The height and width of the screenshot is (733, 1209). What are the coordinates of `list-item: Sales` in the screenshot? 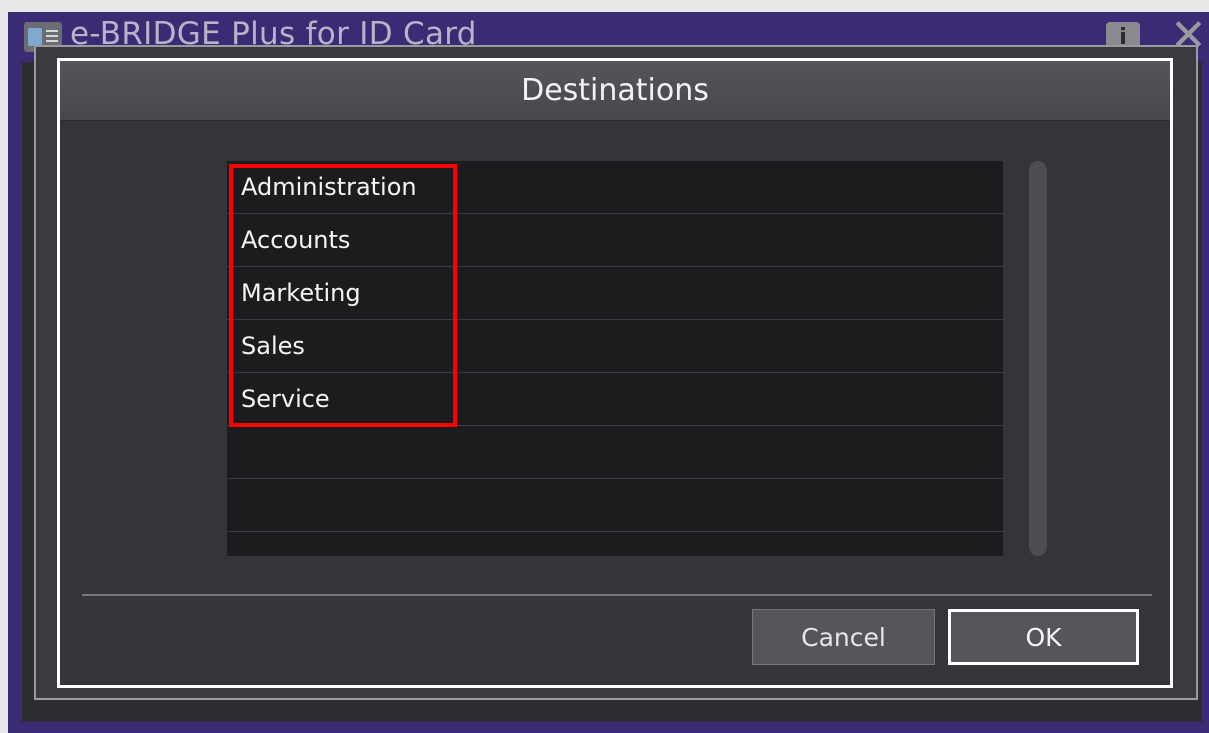 It's located at (615, 346).